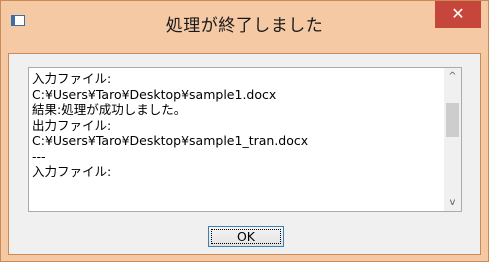 The height and width of the screenshot is (262, 489). Describe the element at coordinates (246, 236) in the screenshot. I see `ok-button: OK` at that location.